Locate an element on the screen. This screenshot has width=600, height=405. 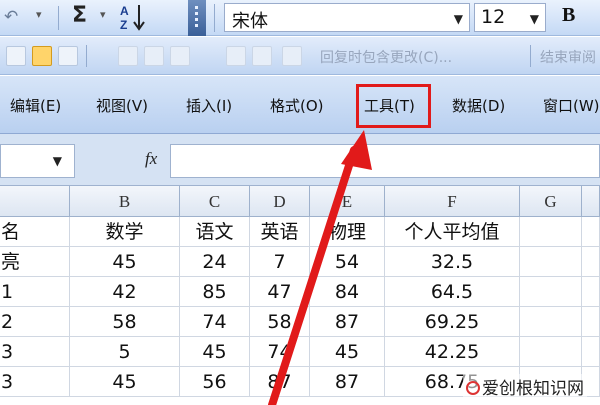
cell-chinese: 85 is located at coordinates (215, 292).